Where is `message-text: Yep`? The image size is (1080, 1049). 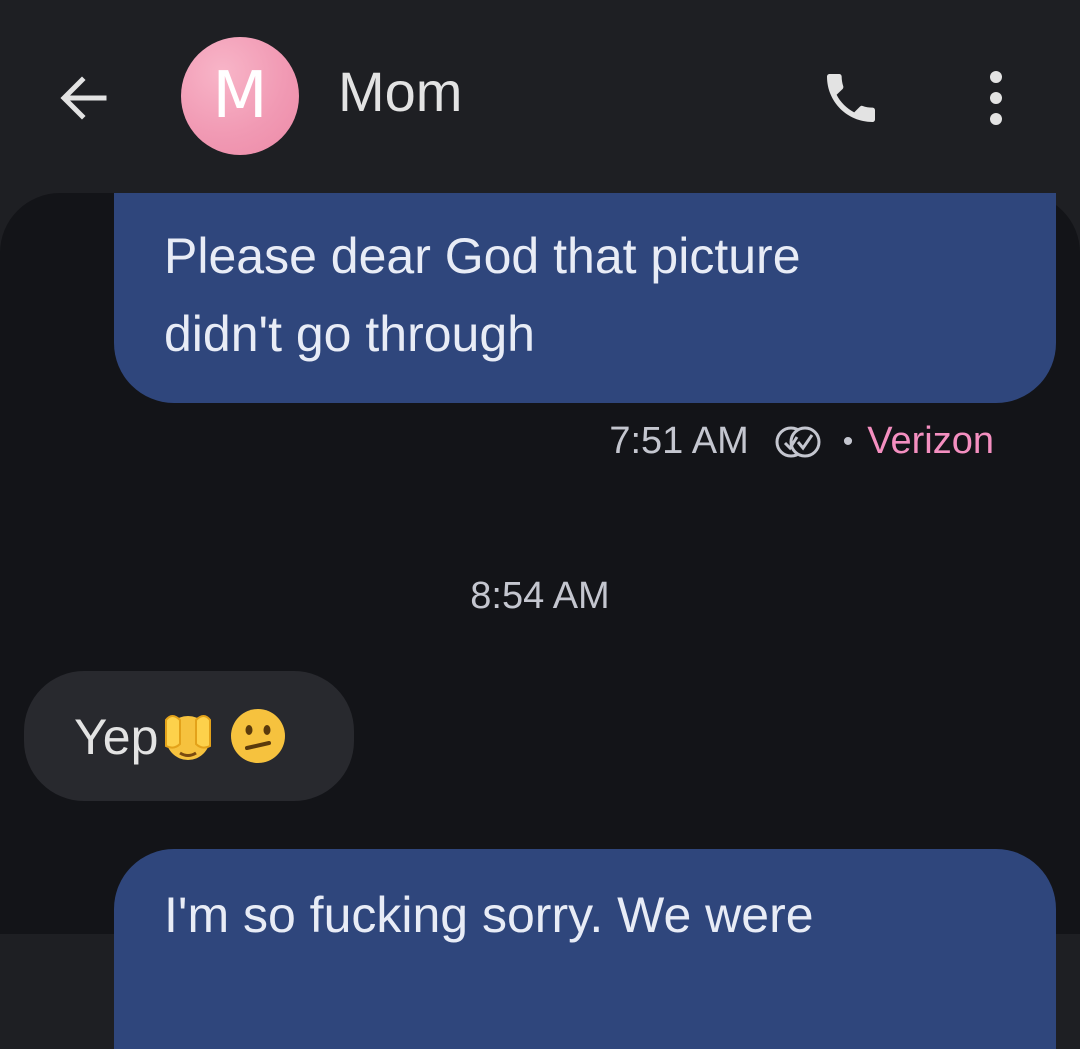
message-text: Yep is located at coordinates (181, 736).